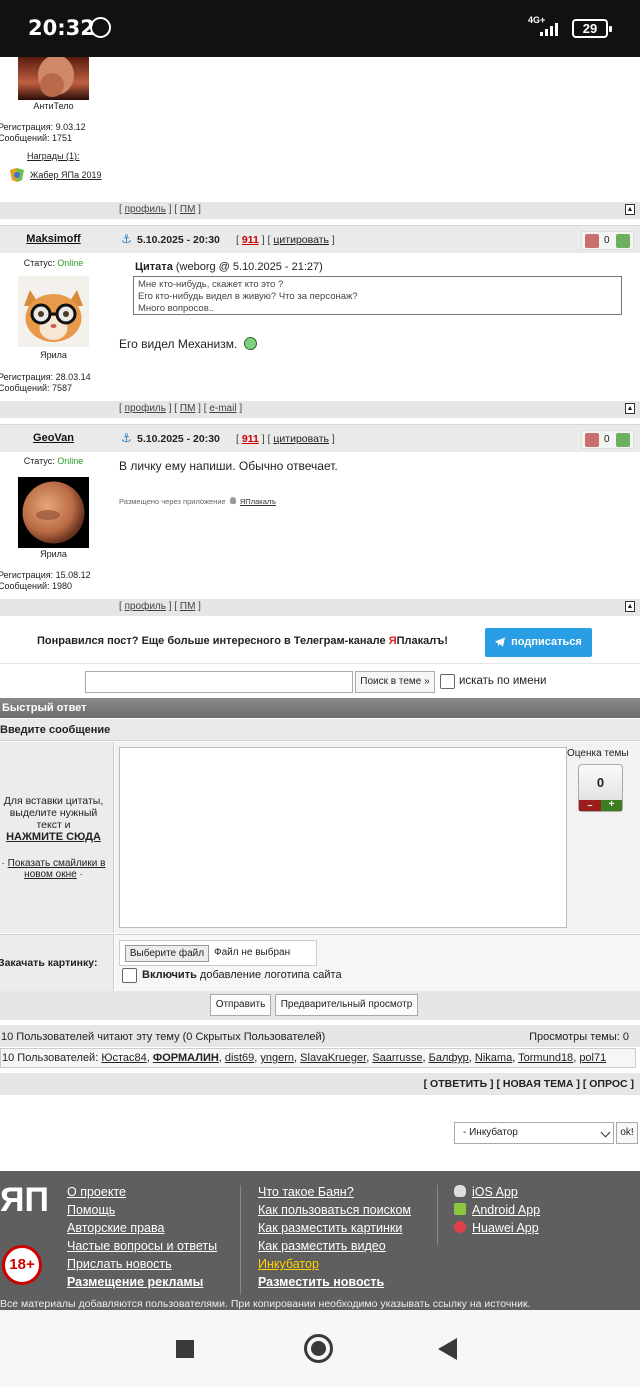 This screenshot has height=1387, width=640. What do you see at coordinates (53, 156) in the screenshot?
I see `awards-link: Награды (1):` at bounding box center [53, 156].